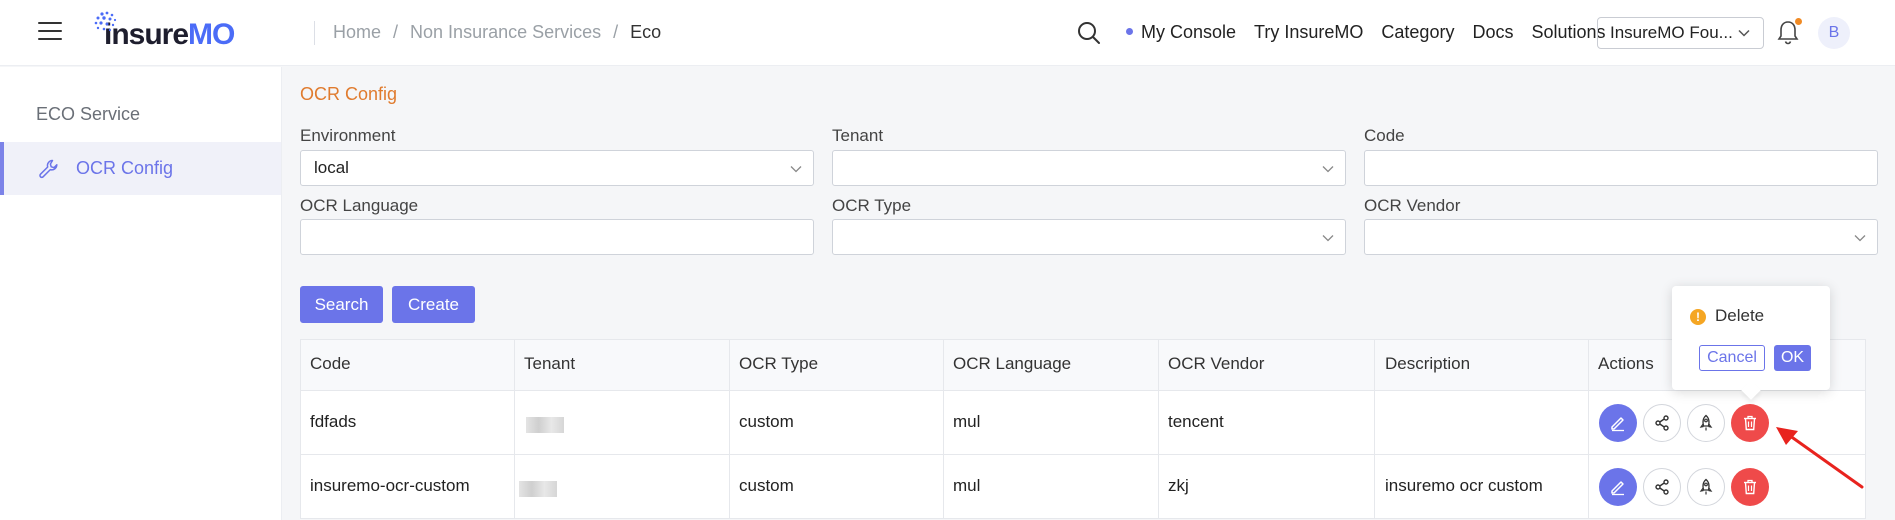 Image resolution: width=1895 pixels, height=520 pixels. Describe the element at coordinates (1798, 21) in the screenshot. I see `notification-badge` at that location.